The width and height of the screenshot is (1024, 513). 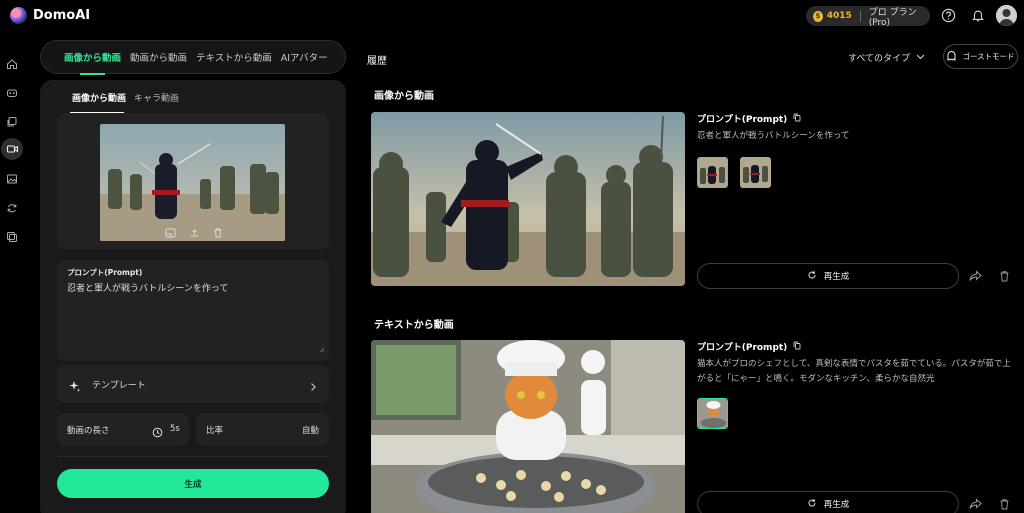 I want to click on credit-count: 4015, so click(x=839, y=16).